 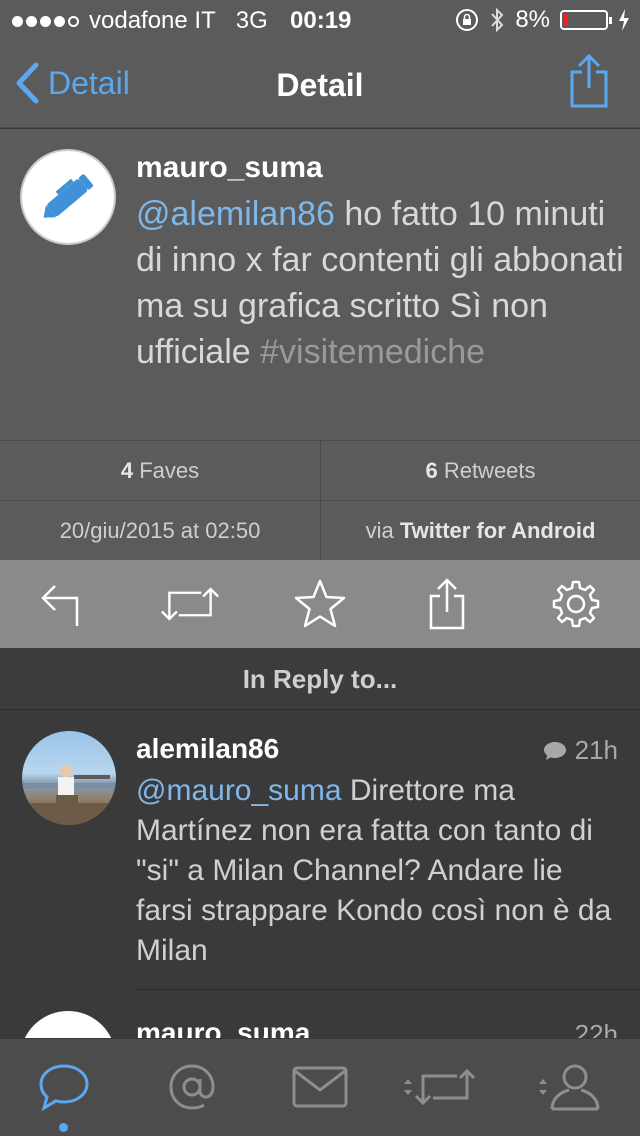 I want to click on faves-count-button: 4 Faves, so click(x=160, y=471).